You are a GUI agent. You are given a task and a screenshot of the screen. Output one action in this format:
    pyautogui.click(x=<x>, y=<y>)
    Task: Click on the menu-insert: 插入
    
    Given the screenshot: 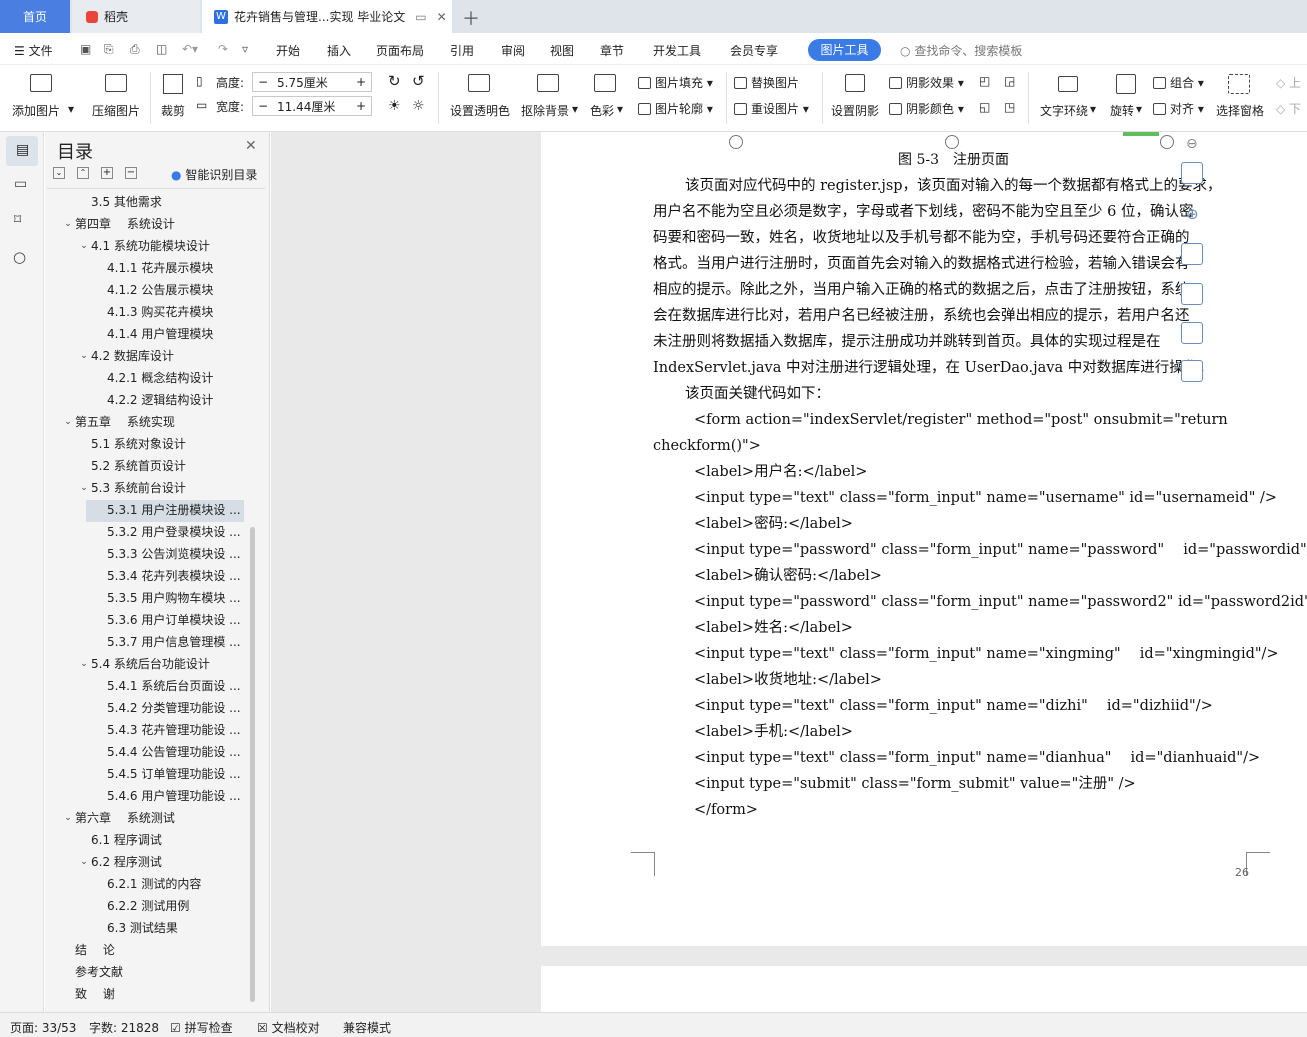 What is the action you would take?
    pyautogui.click(x=339, y=50)
    